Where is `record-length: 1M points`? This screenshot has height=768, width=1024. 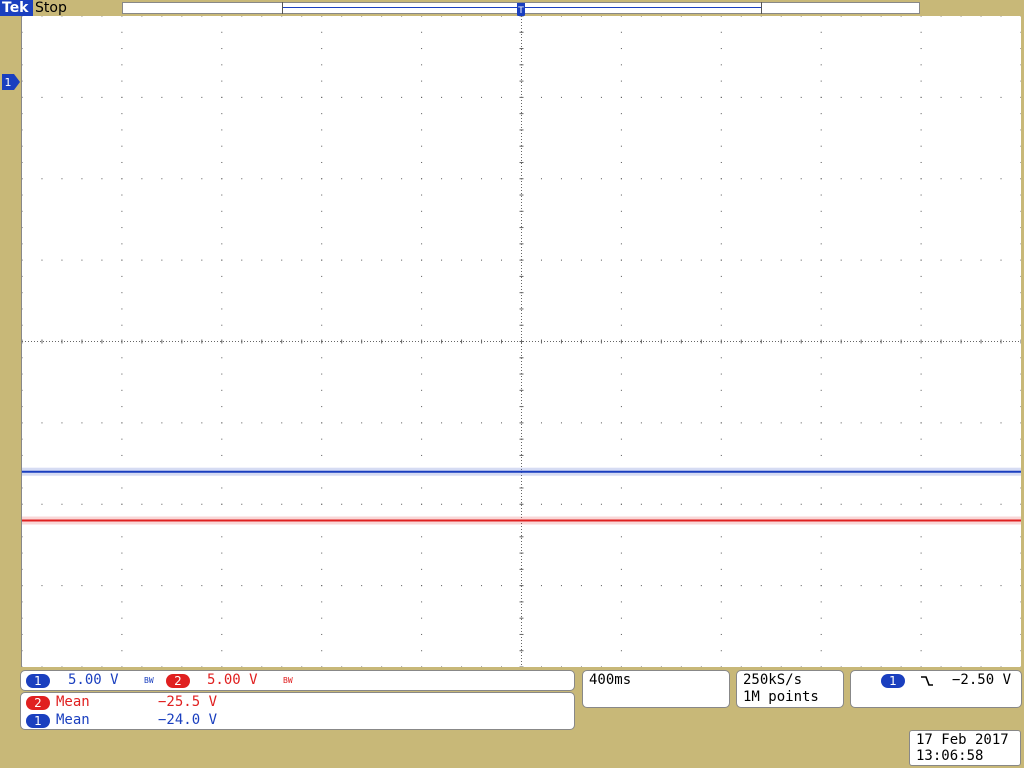 record-length: 1M points is located at coordinates (781, 697).